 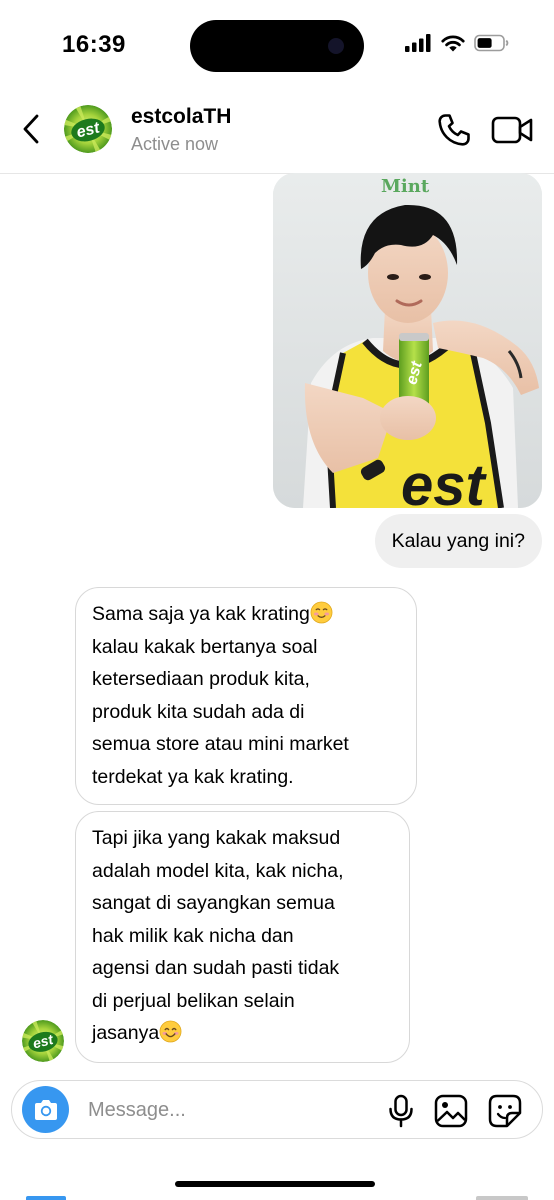 I want to click on gallery-button, so click(x=451, y=1111).